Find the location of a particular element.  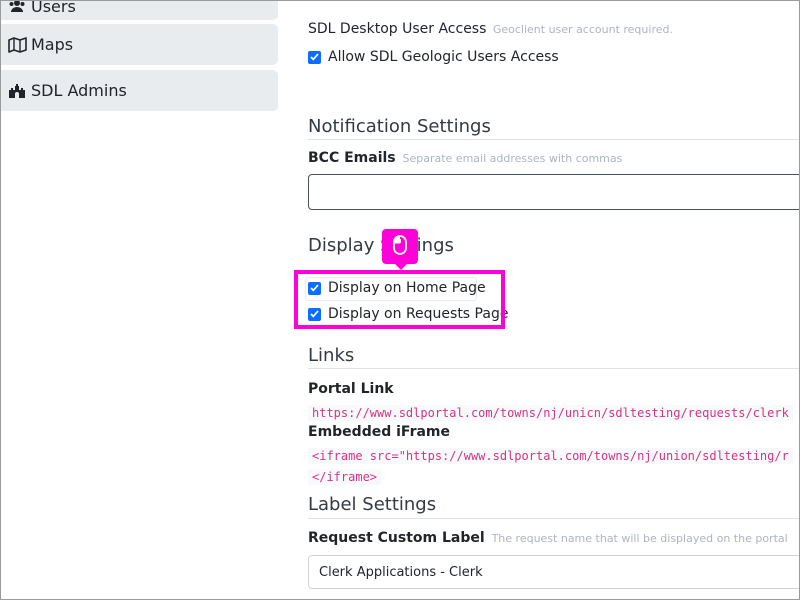

bcc-emails-input is located at coordinates (554, 192).